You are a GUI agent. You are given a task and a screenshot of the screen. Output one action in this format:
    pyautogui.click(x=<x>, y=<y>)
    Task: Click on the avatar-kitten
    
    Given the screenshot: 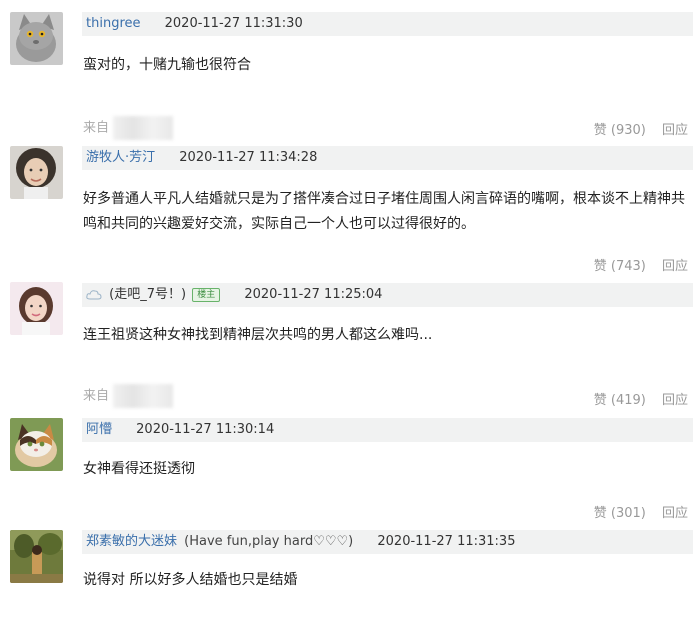 What is the action you would take?
    pyautogui.click(x=36, y=444)
    